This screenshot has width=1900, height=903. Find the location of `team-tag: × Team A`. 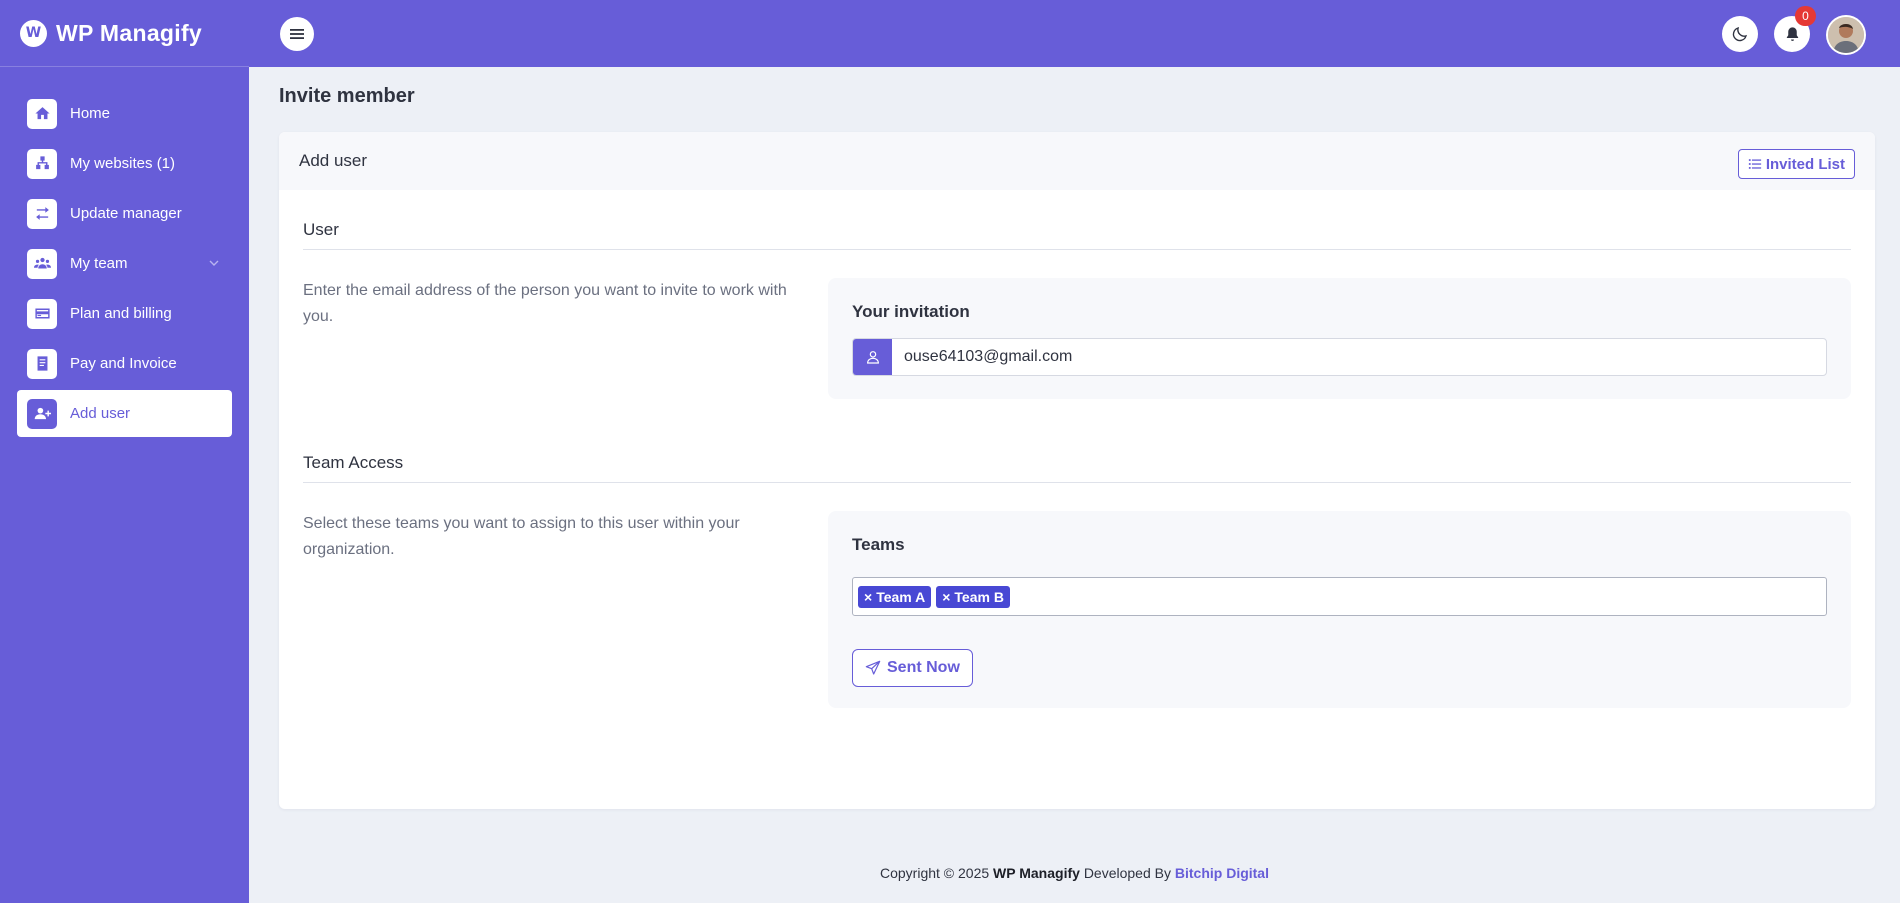

team-tag: × Team A is located at coordinates (895, 596).